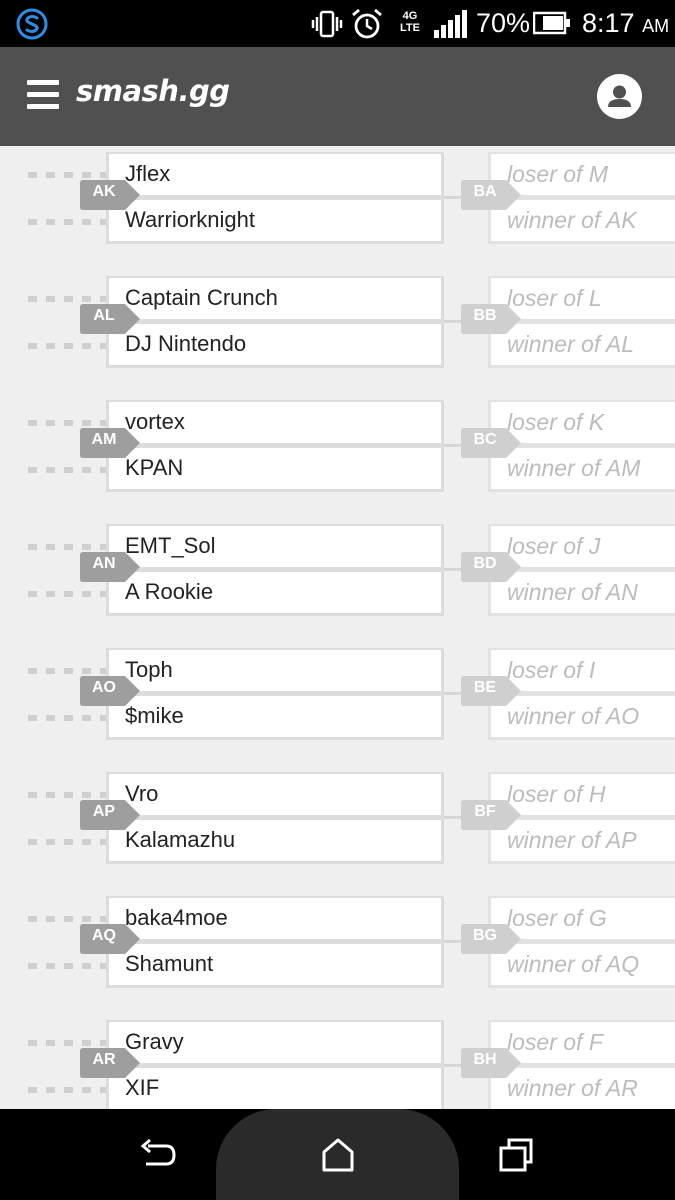 Image resolution: width=675 pixels, height=1200 pixels. I want to click on next-match-id-label: BA, so click(485, 191).